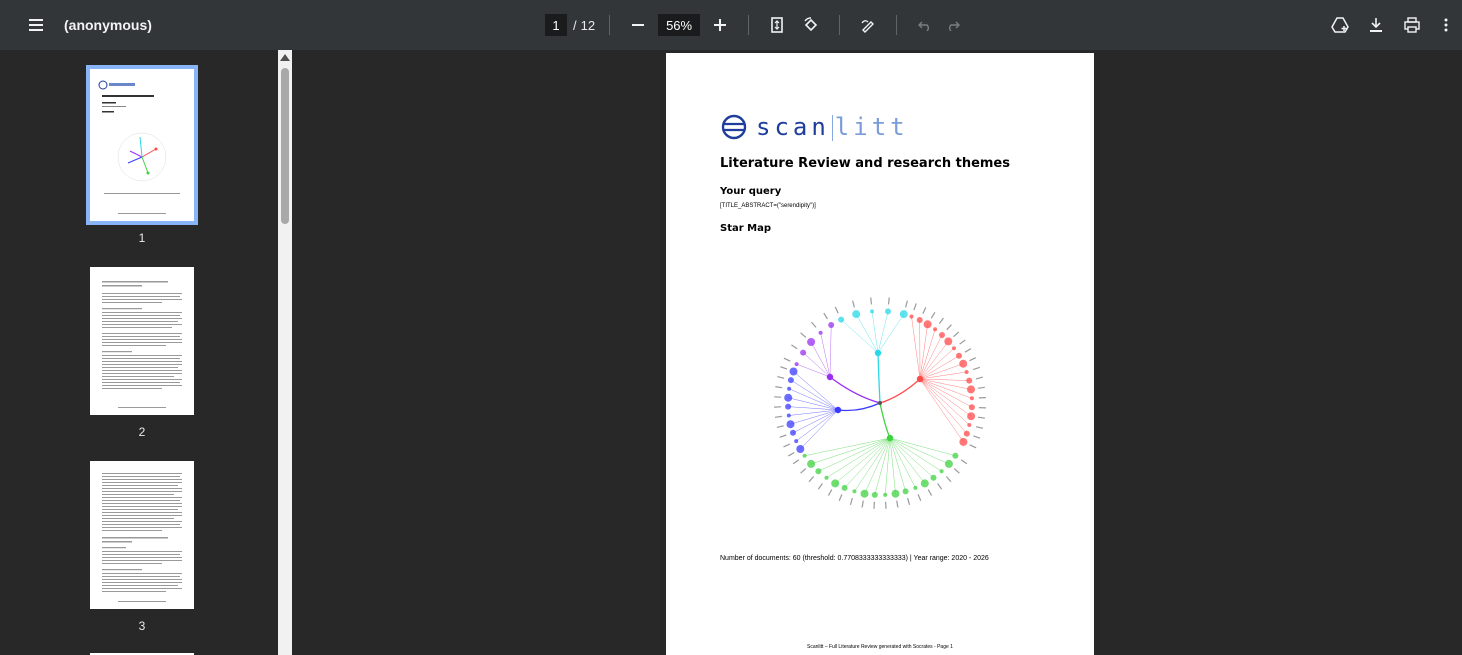  I want to click on logo-wordmark: scan litt, so click(832, 127).